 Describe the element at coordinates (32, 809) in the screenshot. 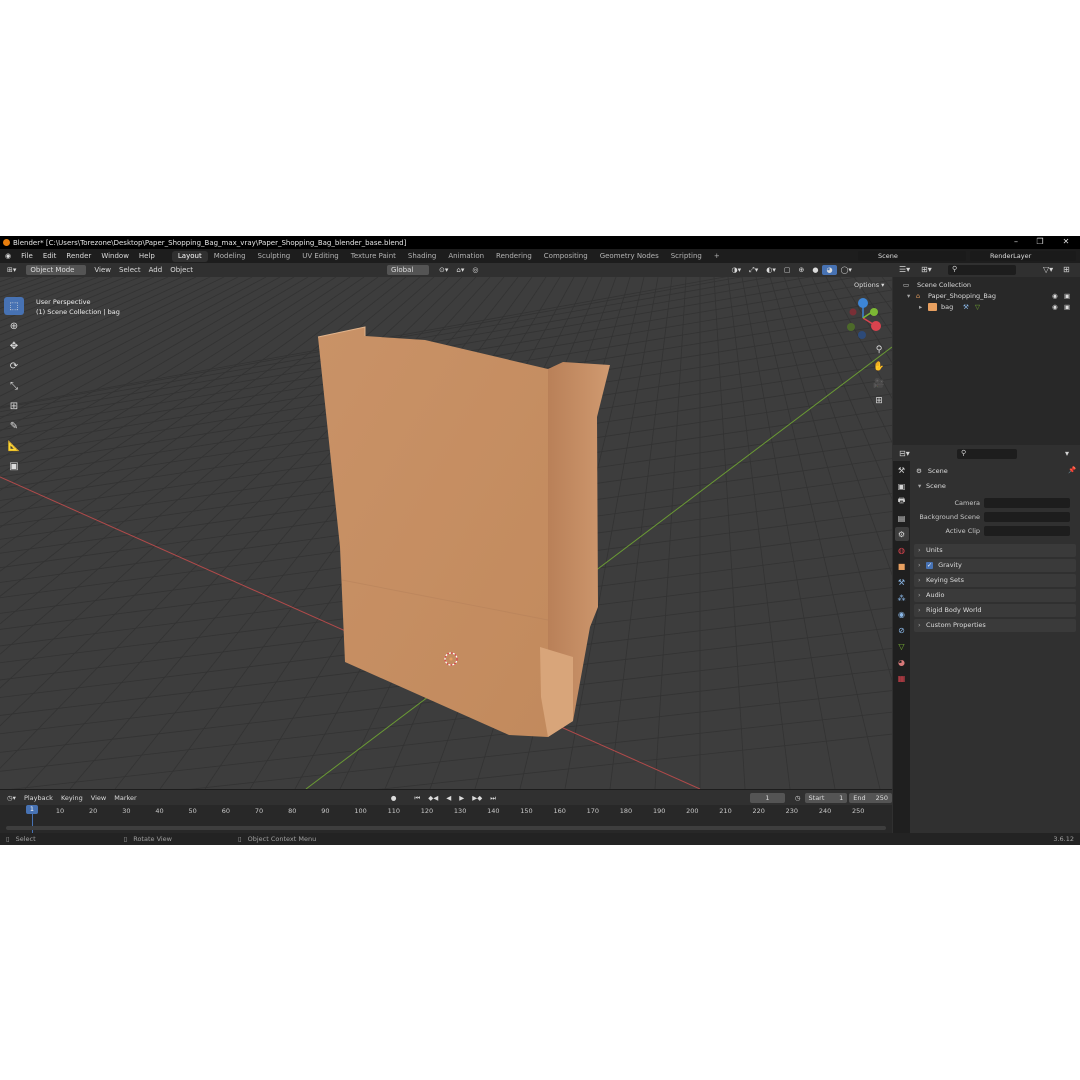

I see `playhead: 1` at that location.